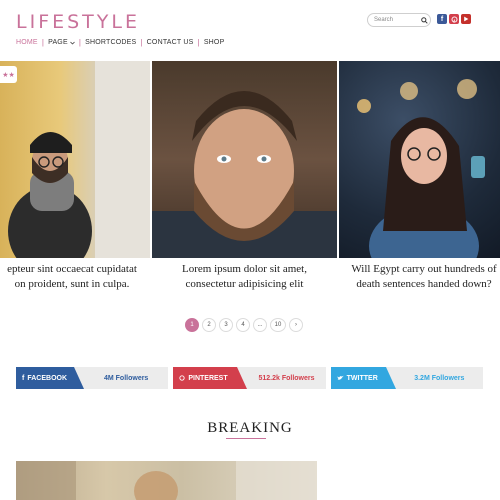  What do you see at coordinates (424, 20) in the screenshot?
I see `search-icon` at bounding box center [424, 20].